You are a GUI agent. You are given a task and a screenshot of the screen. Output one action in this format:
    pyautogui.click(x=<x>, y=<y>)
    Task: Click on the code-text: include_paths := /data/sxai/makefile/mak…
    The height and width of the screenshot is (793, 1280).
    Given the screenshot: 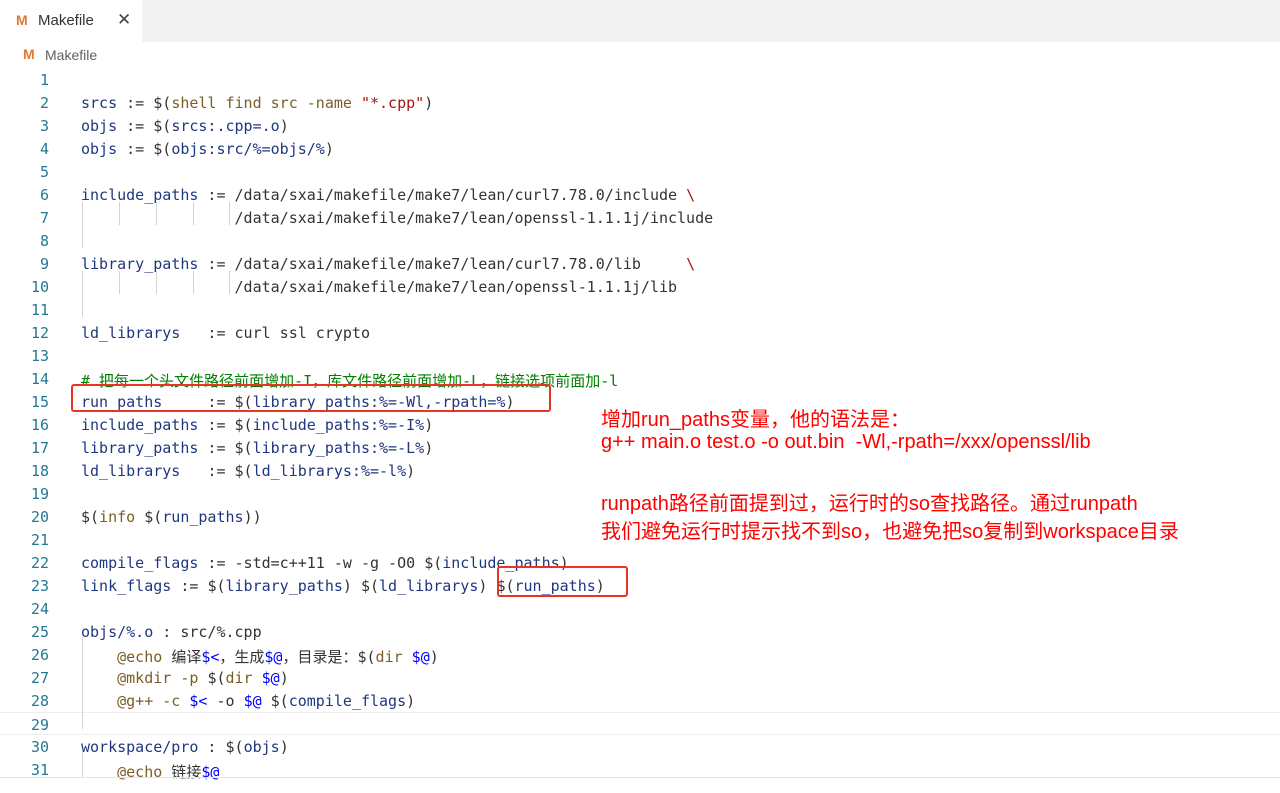 What is the action you would take?
    pyautogui.click(x=388, y=195)
    